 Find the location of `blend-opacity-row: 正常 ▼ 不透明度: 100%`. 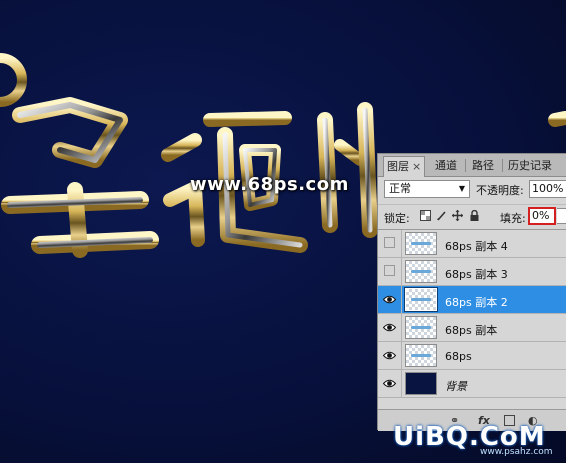

blend-opacity-row: 正常 ▼ 不透明度: 100% is located at coordinates (472, 190).